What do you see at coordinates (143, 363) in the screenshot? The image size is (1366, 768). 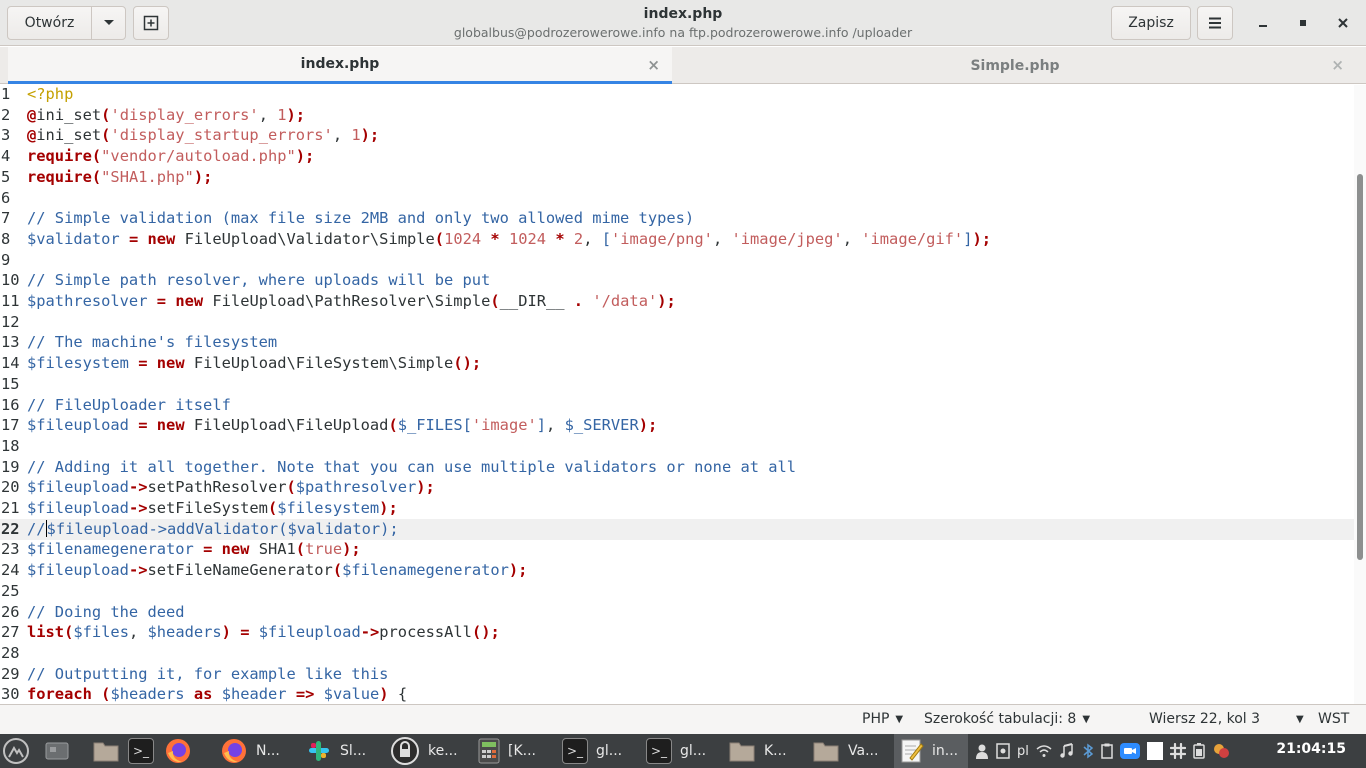 I see `code-token: =` at bounding box center [143, 363].